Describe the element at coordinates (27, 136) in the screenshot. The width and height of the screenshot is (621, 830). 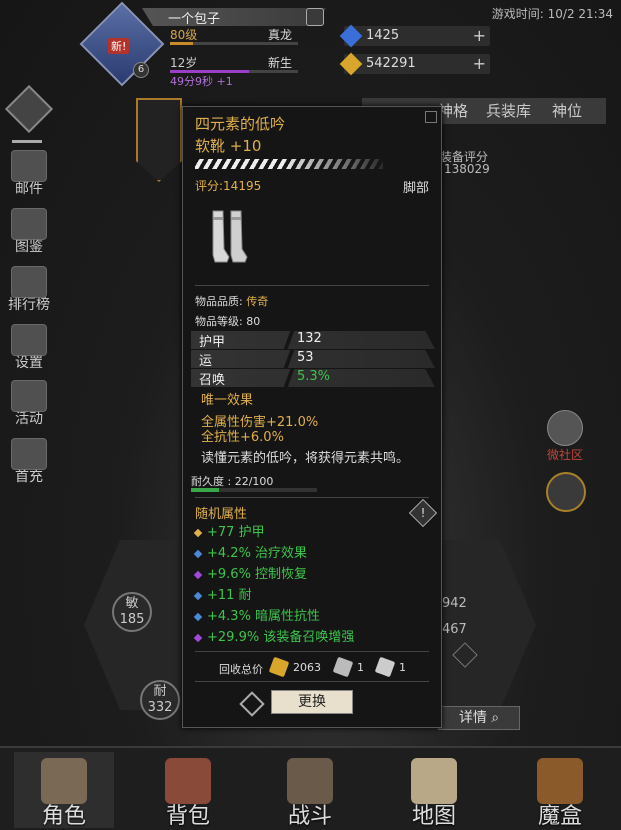
I see `chevron-down-icon` at that location.